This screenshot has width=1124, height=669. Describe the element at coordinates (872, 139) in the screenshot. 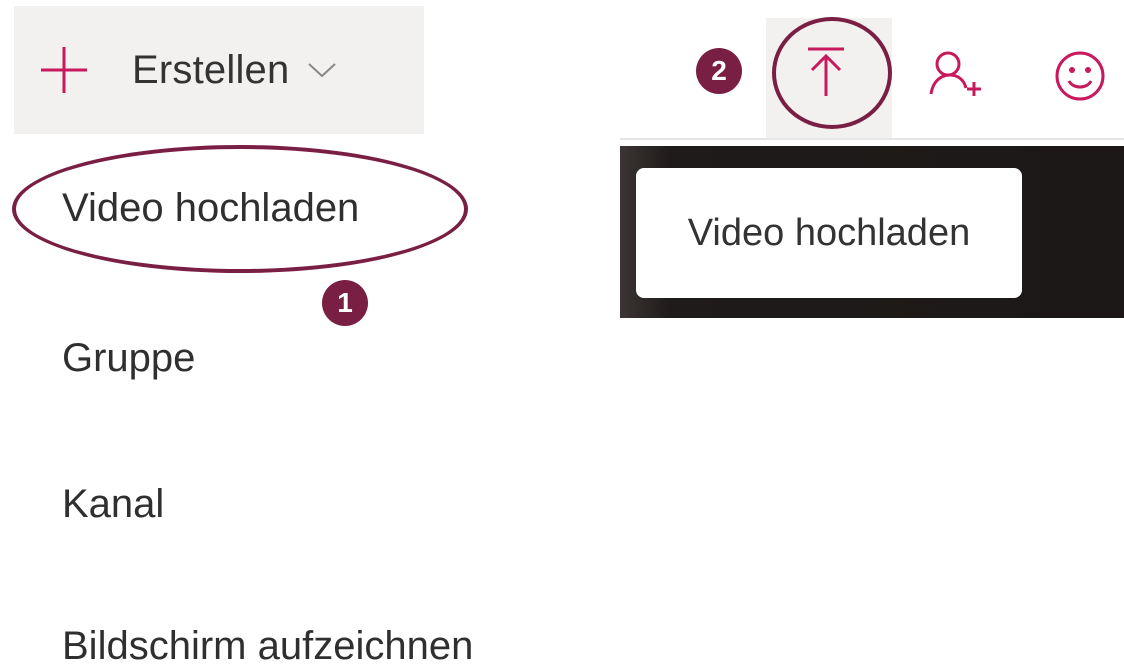

I see `toolbar-divider` at that location.